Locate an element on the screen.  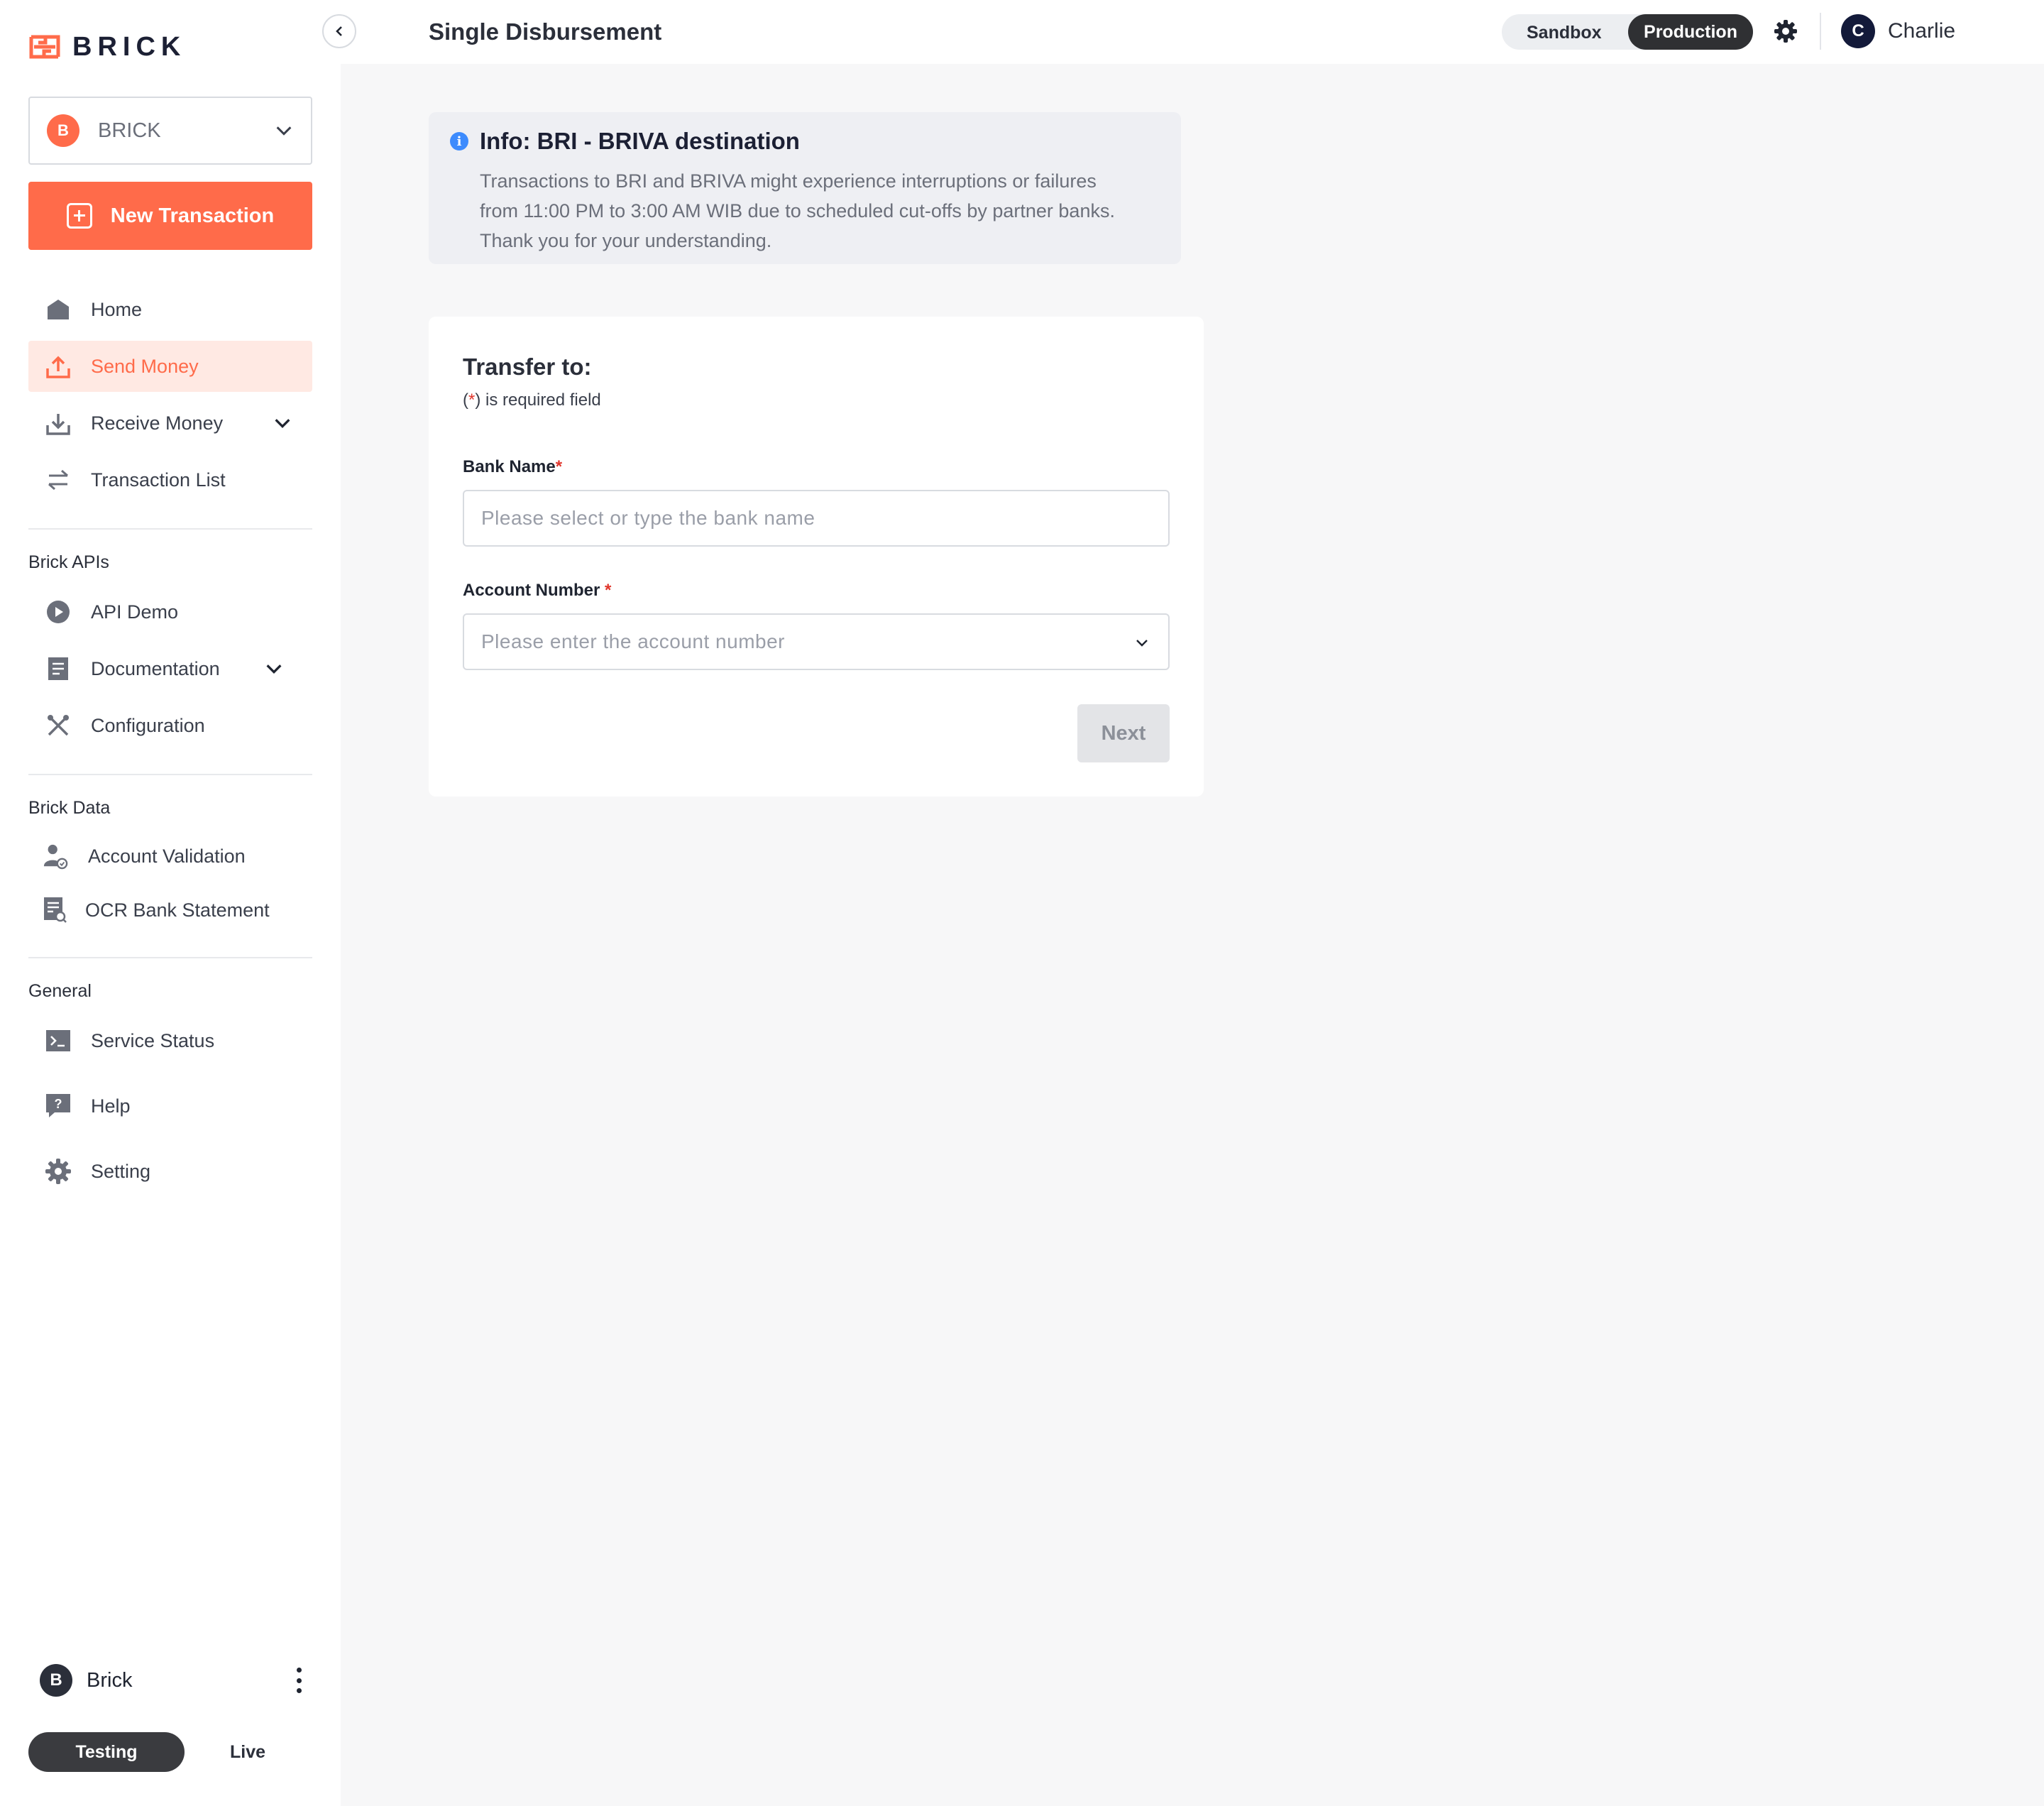
header-user-menu: C Charlie is located at coordinates (1898, 31).